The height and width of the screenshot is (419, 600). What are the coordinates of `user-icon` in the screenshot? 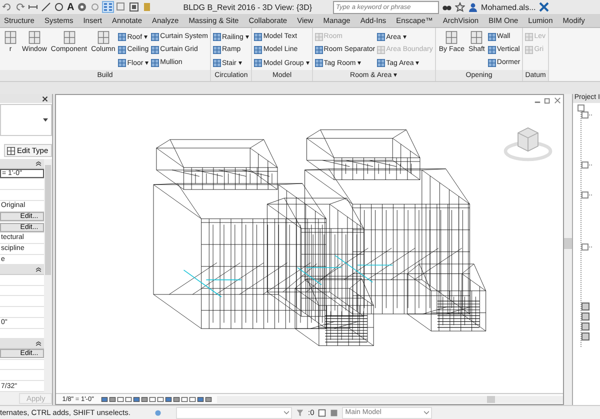 It's located at (473, 7).